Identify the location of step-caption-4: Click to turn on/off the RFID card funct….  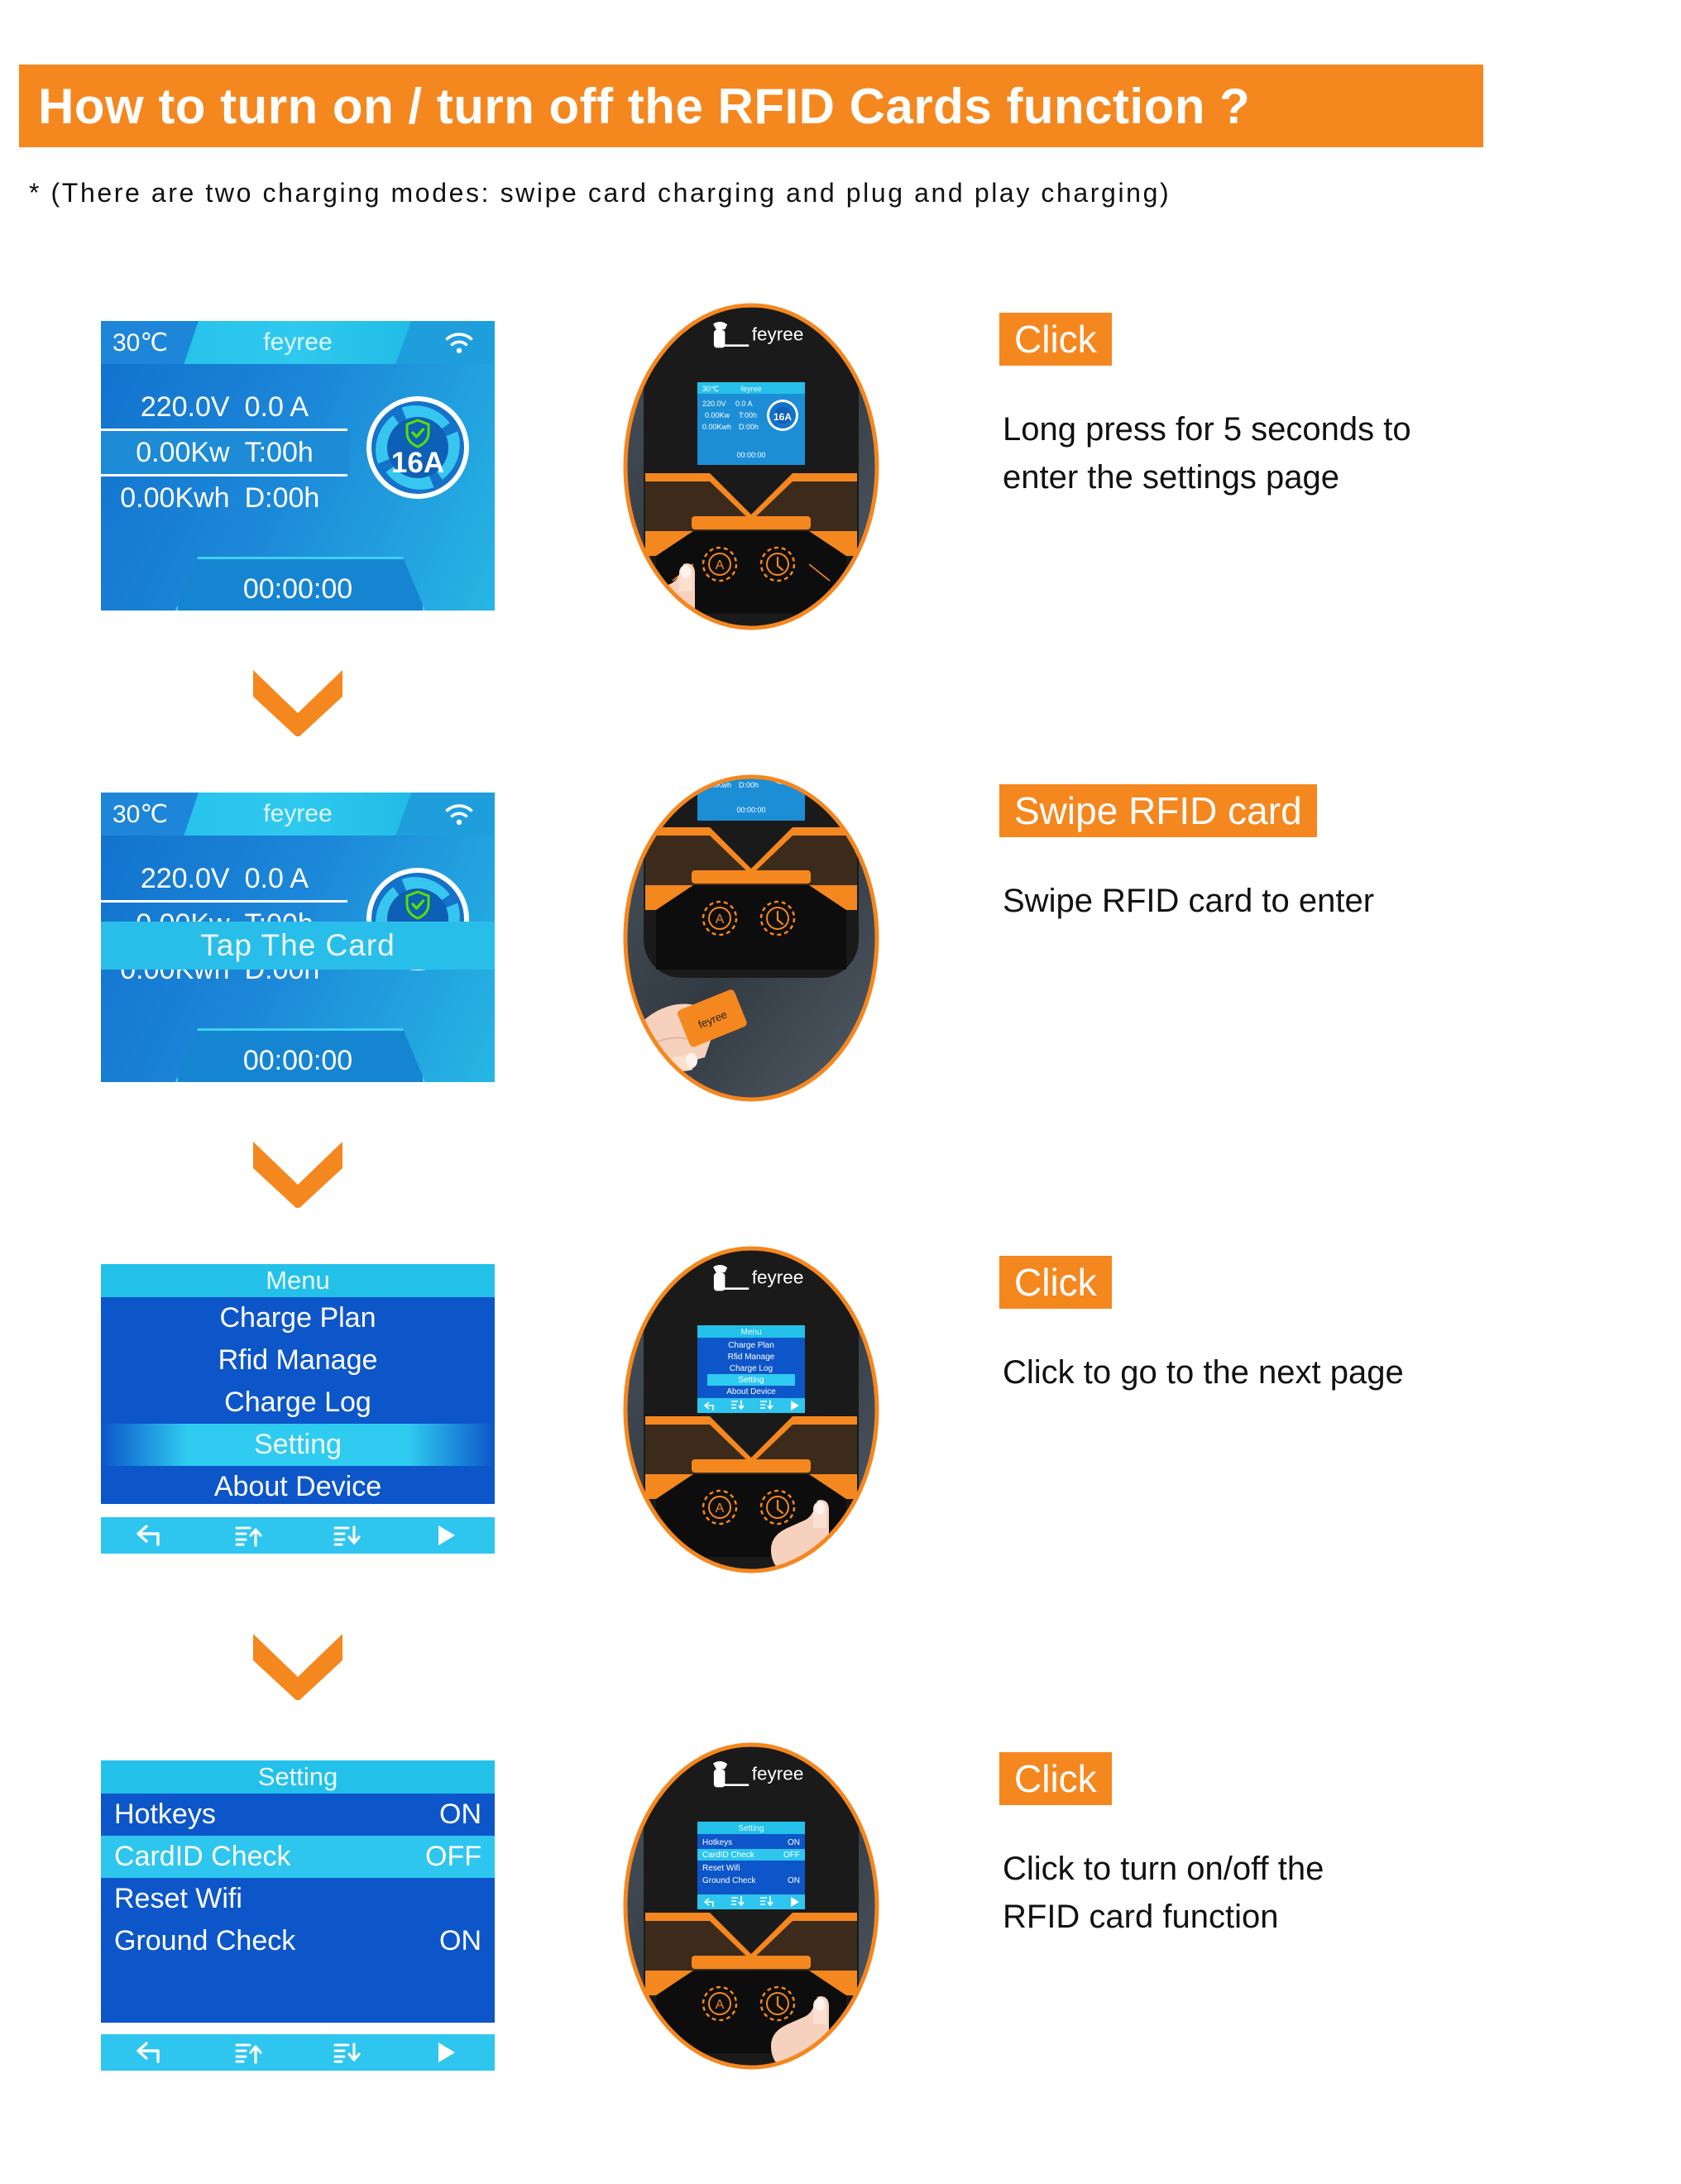
(1163, 1893).